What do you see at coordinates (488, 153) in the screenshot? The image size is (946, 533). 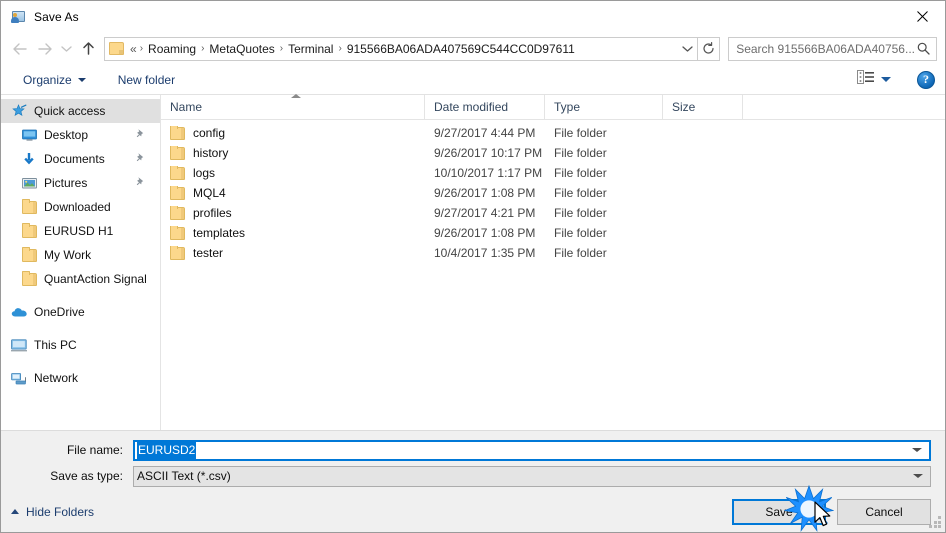 I see `file-date-modified: 9/26/2017 10:17 PM` at bounding box center [488, 153].